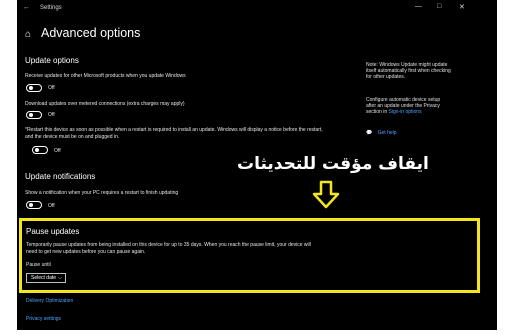  What do you see at coordinates (369, 133) in the screenshot?
I see `chat-icon: 💬` at bounding box center [369, 133].